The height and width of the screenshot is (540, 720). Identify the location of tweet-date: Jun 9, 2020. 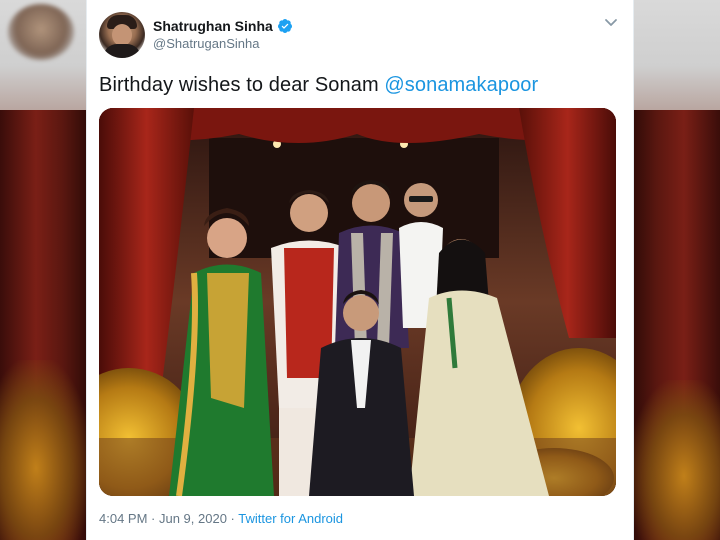
(193, 518).